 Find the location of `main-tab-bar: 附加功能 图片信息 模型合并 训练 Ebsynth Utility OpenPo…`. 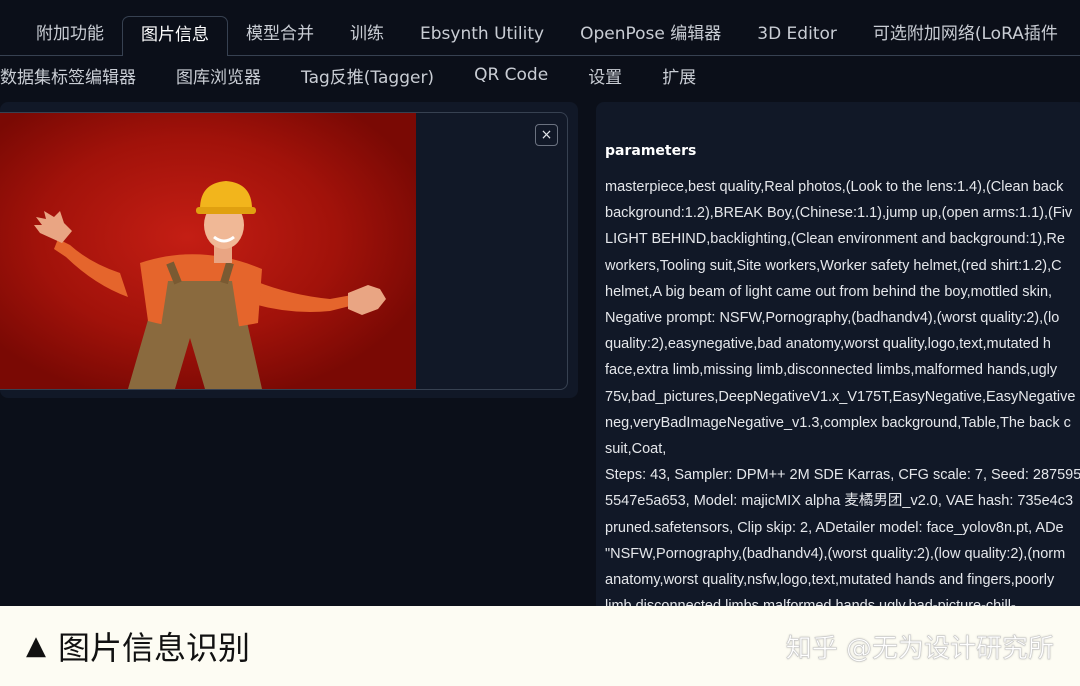

main-tab-bar: 附加功能 图片信息 模型合并 训练 Ebsynth Utility OpenPo… is located at coordinates (540, 28).